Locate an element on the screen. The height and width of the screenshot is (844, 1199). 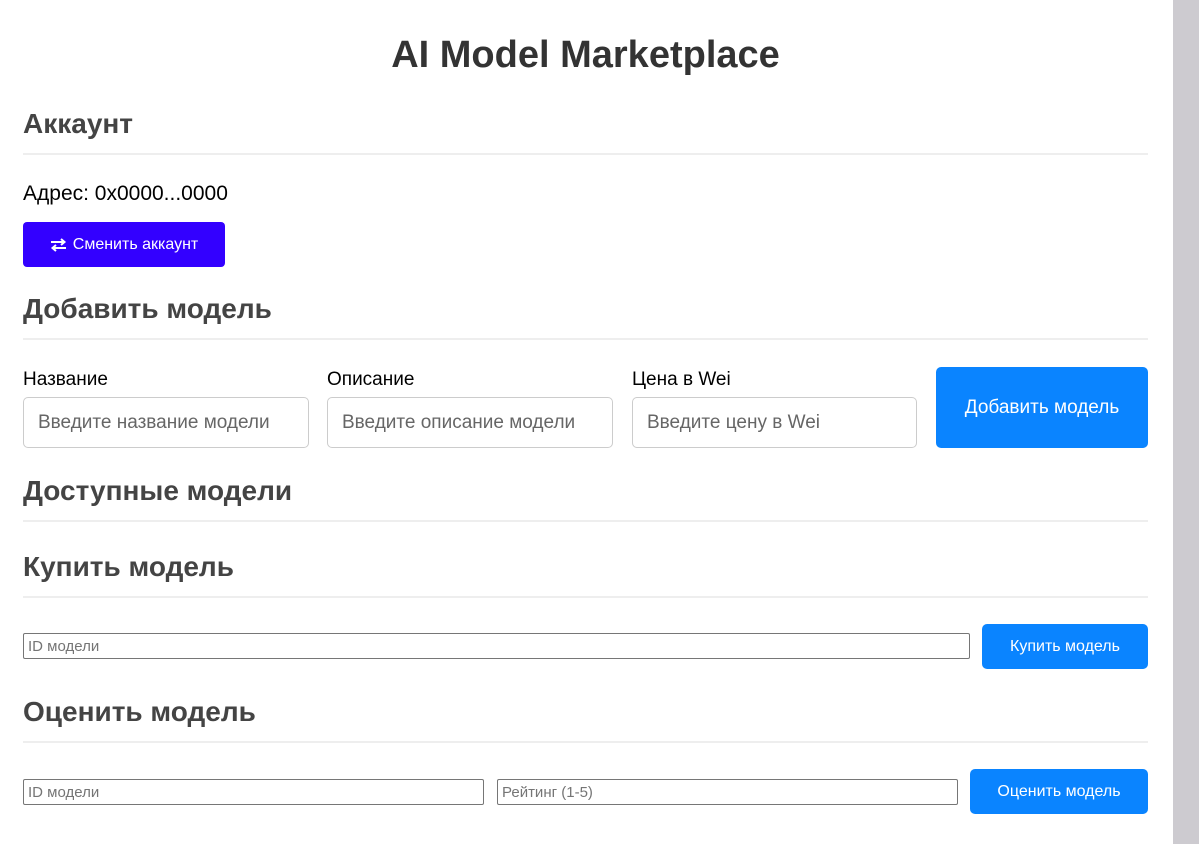
rate-model-rating-input is located at coordinates (727, 792).